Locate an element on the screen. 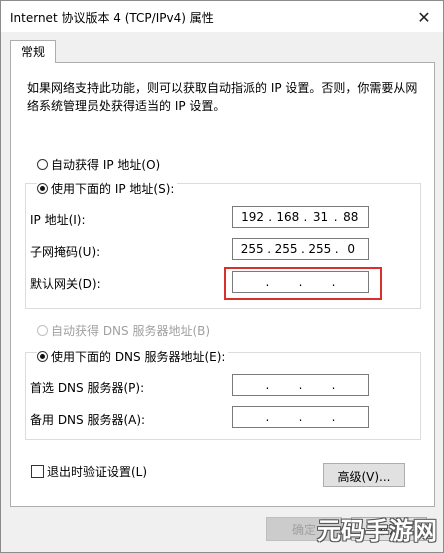 This screenshot has width=444, height=553. ip-auto-radio-icon is located at coordinates (42, 164).